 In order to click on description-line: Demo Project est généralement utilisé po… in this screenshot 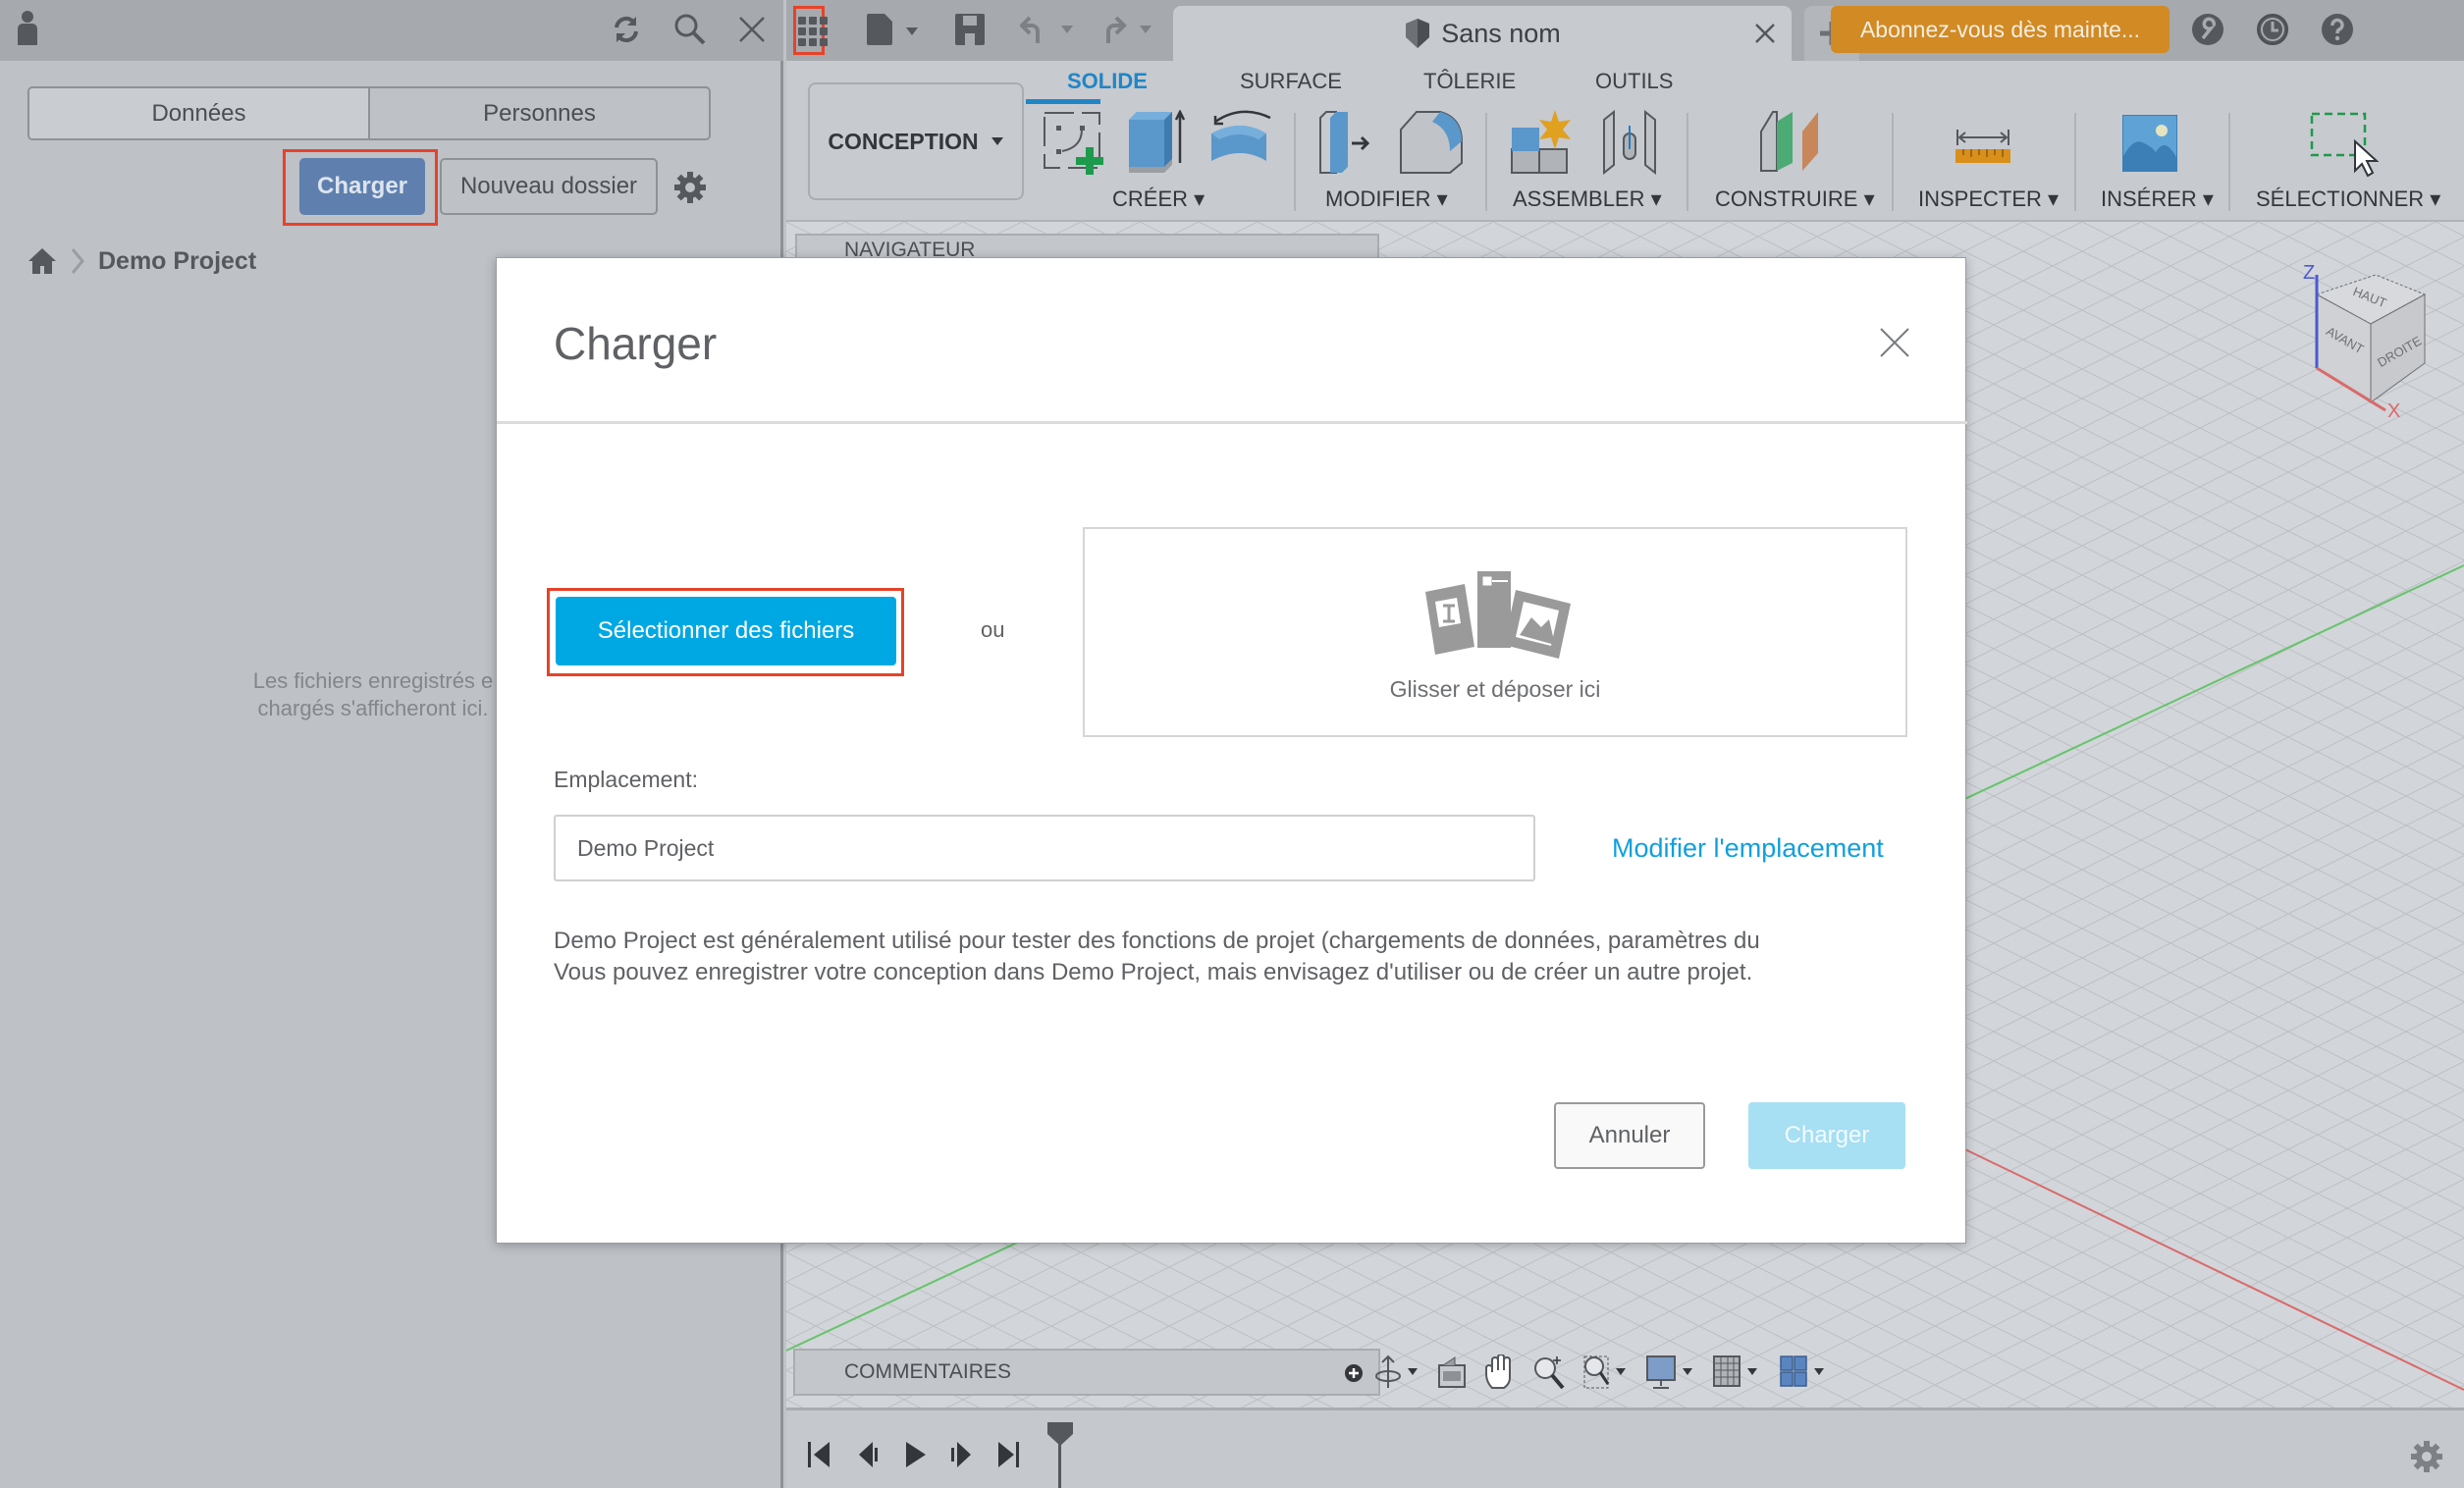, I will do `click(1157, 941)`.